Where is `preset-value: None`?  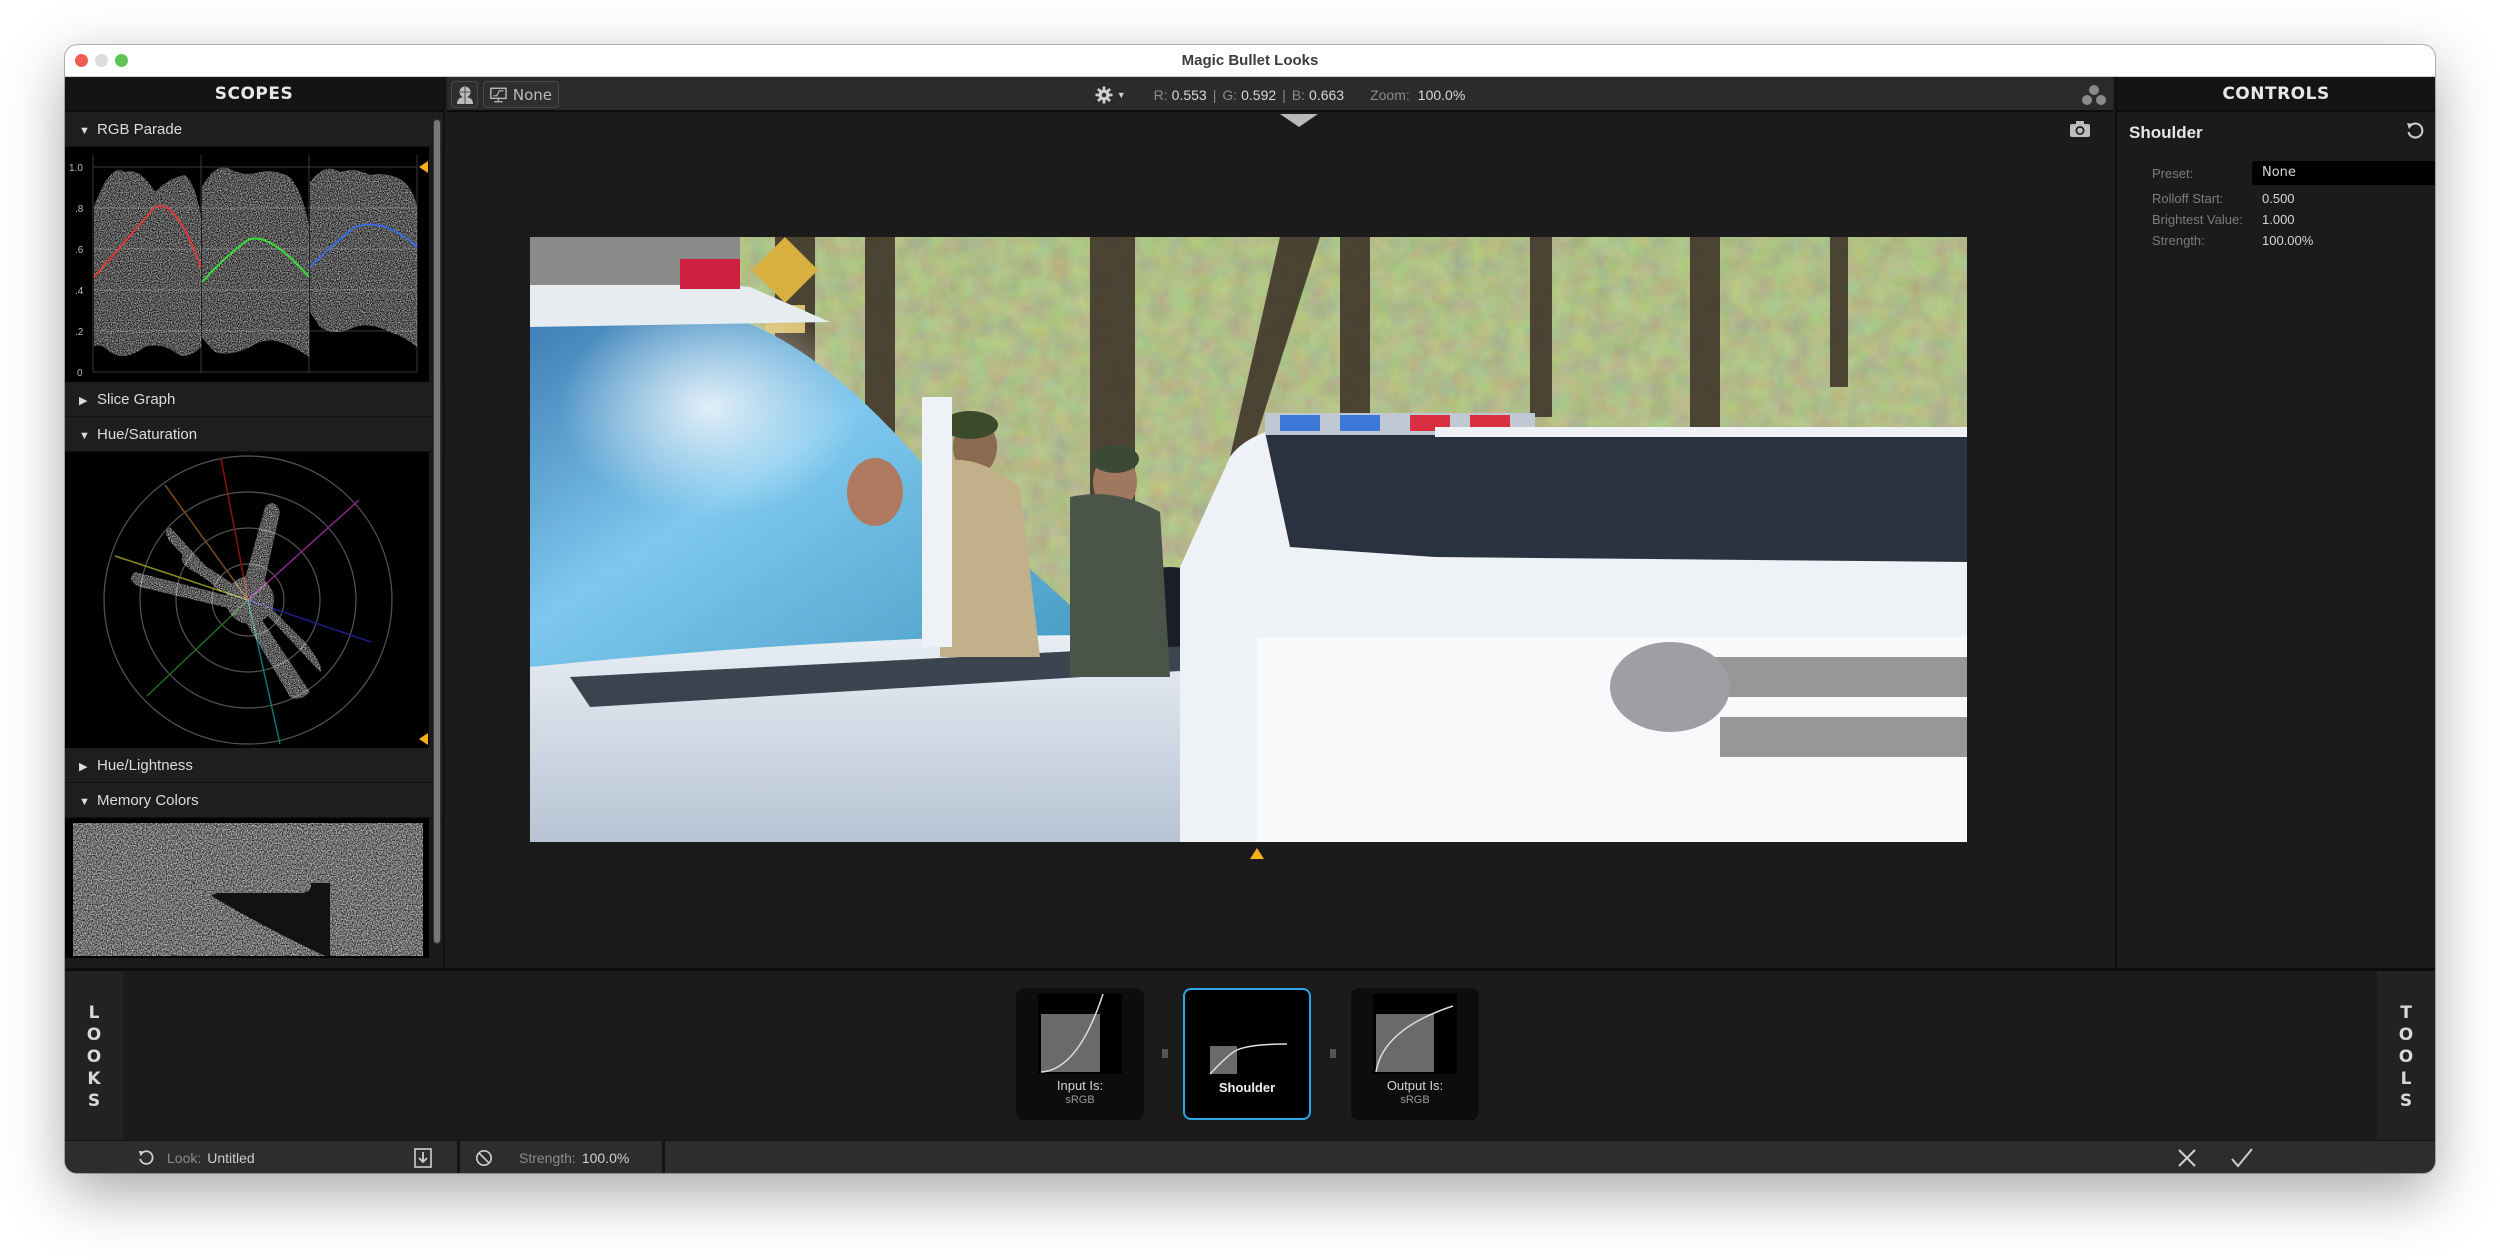
preset-value: None is located at coordinates (2279, 172).